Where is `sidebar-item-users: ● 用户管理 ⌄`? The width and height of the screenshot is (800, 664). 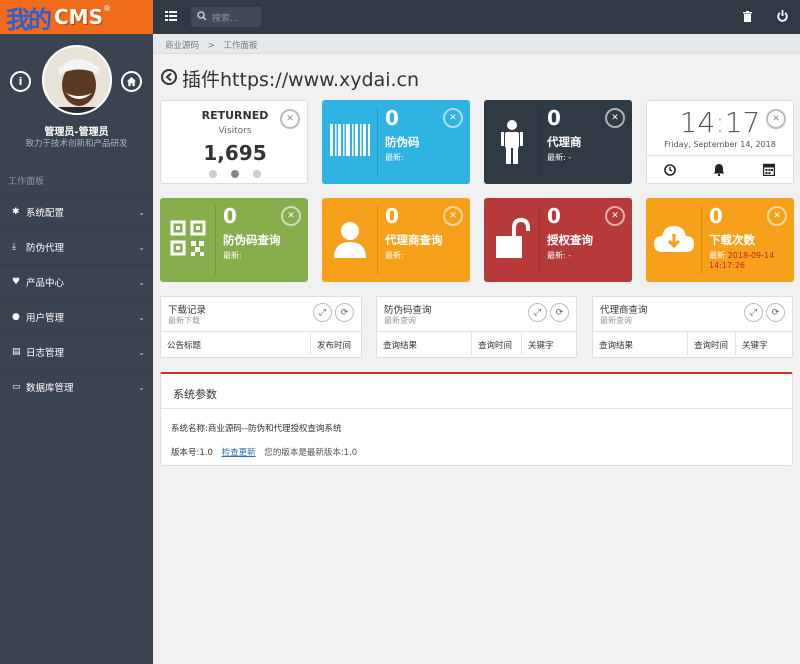 sidebar-item-users: ● 用户管理 ⌄ is located at coordinates (76, 316).